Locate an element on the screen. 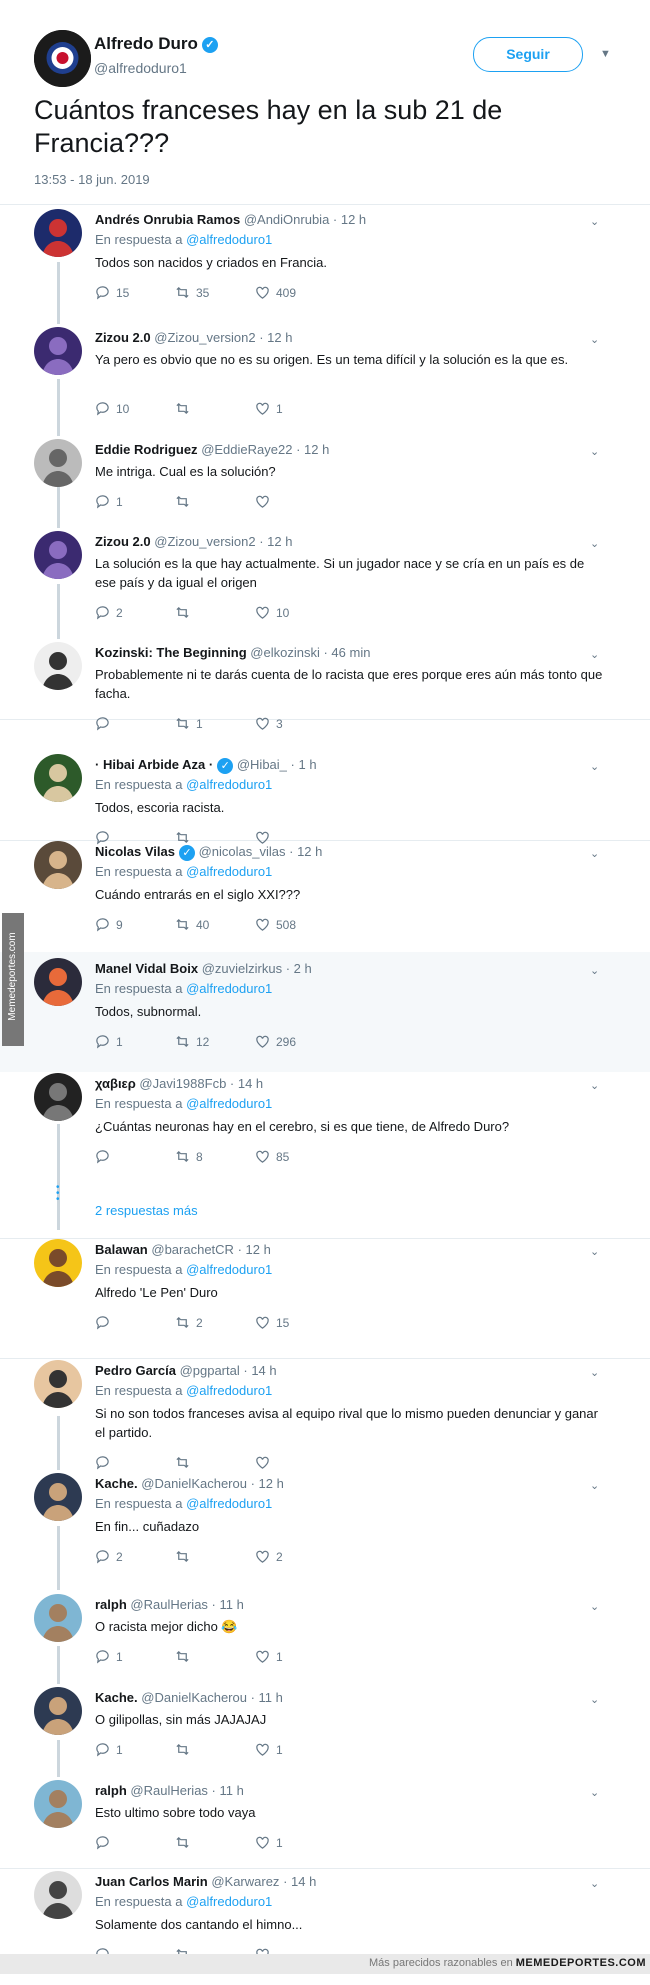 Image resolution: width=650 pixels, height=1985 pixels. tweet-header: χαβιερ @Javi1988Fcb · 14 h is located at coordinates (179, 1083).